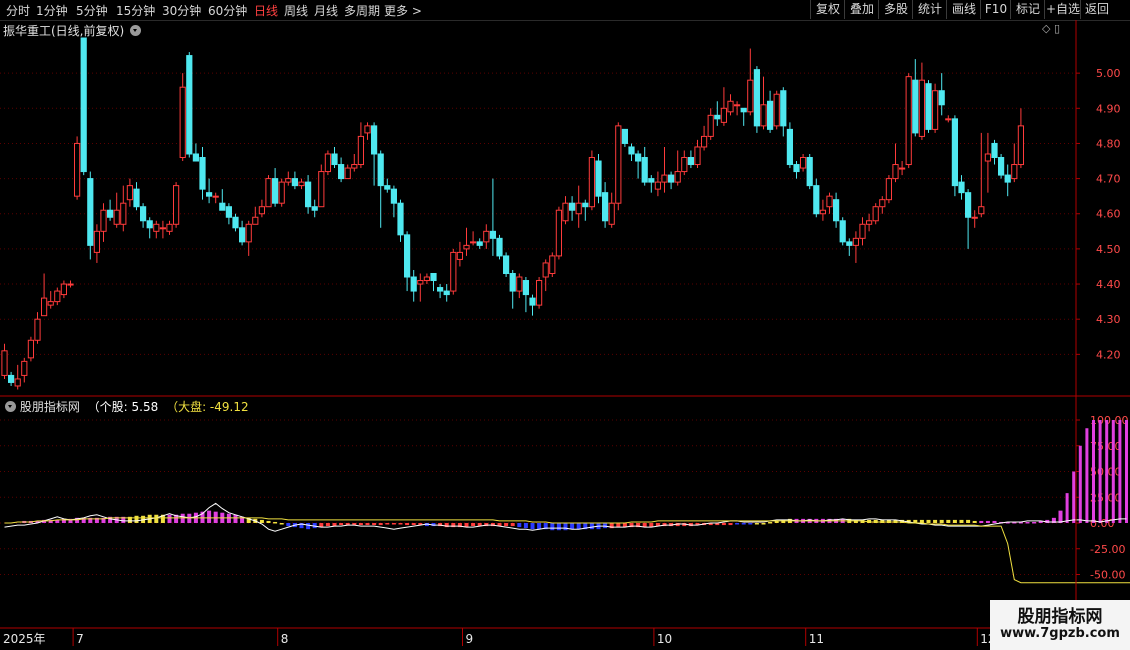 Image resolution: width=1130 pixels, height=650 pixels. I want to click on x-tick-label: 11, so click(816, 639).